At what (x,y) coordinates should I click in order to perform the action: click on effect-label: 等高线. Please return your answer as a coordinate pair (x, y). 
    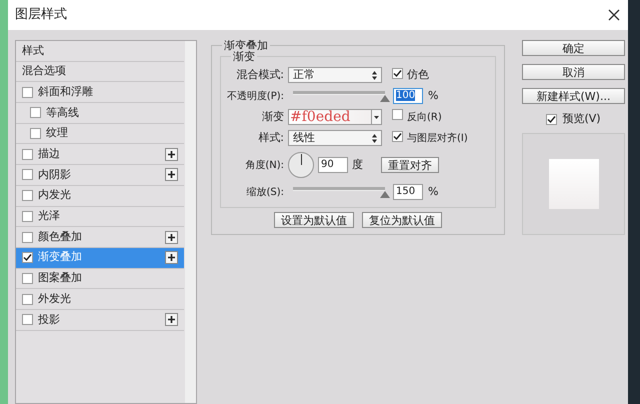
    Looking at the image, I should click on (63, 112).